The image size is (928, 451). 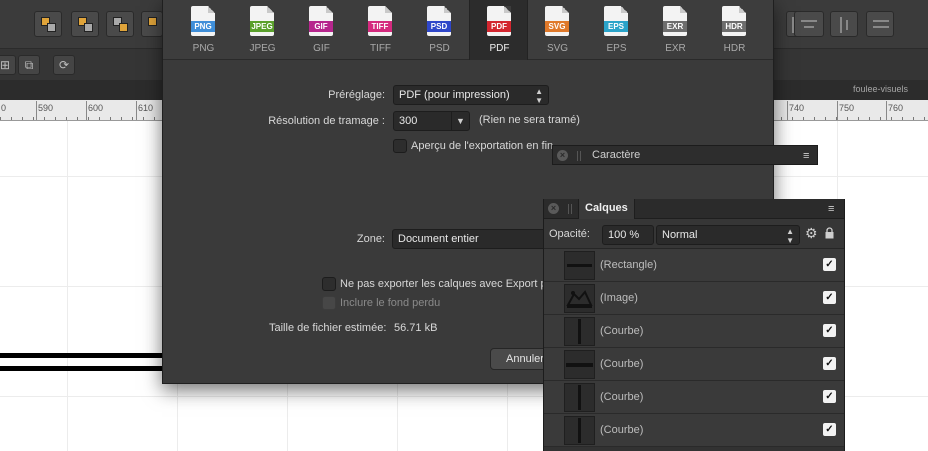 I want to click on align-middle-button, so click(x=844, y=24).